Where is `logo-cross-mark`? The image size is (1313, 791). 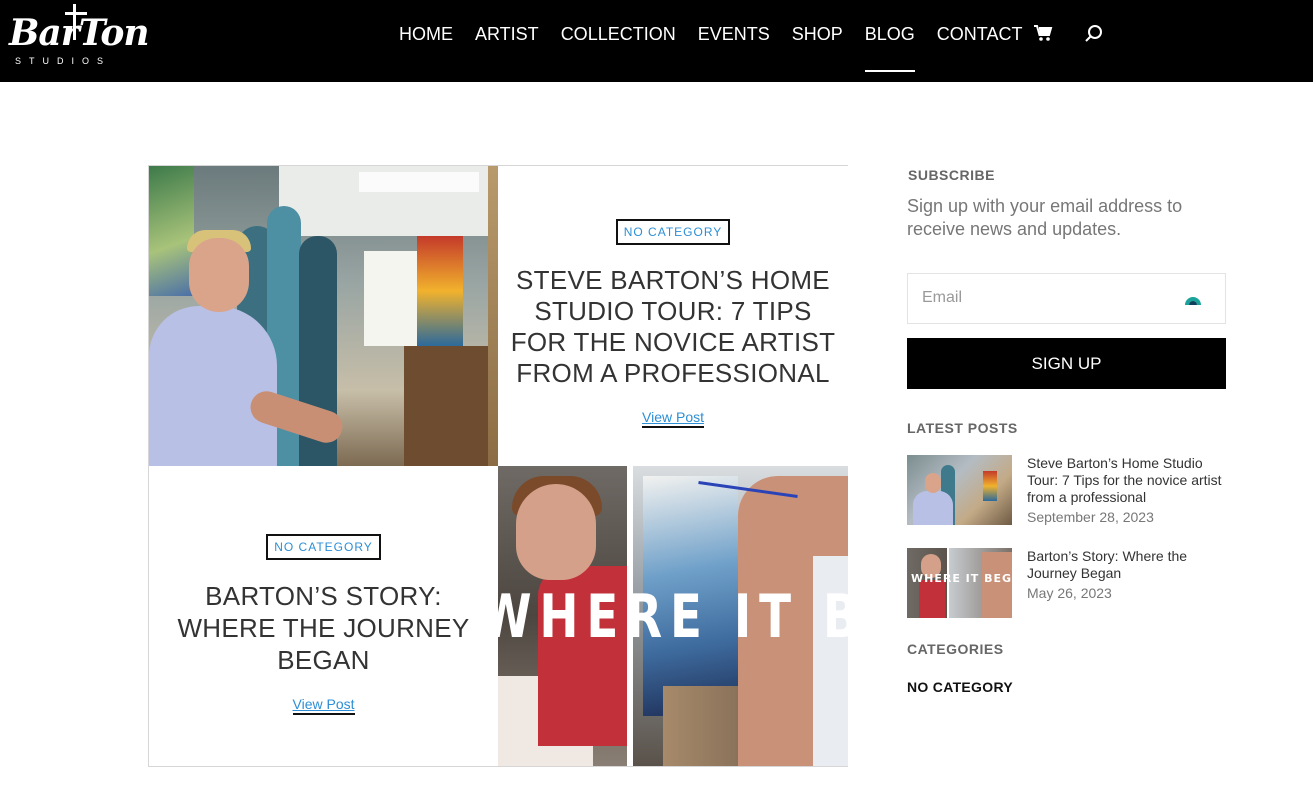
logo-cross-mark is located at coordinates (74, 22).